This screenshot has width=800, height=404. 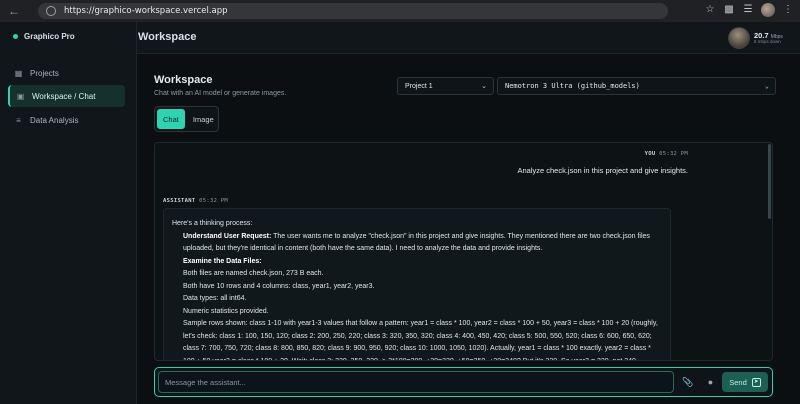 I want to click on brand: Graphico Pro, so click(x=44, y=36).